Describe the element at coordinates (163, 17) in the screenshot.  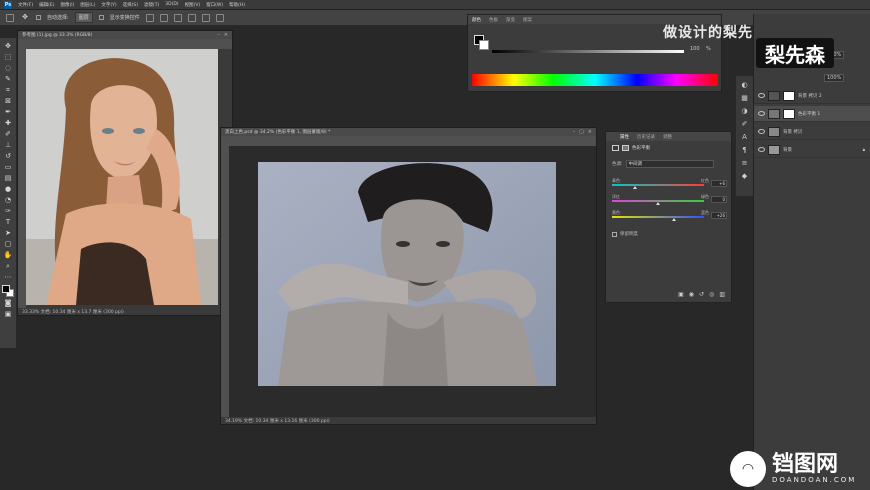
I see `align-center-icon` at that location.